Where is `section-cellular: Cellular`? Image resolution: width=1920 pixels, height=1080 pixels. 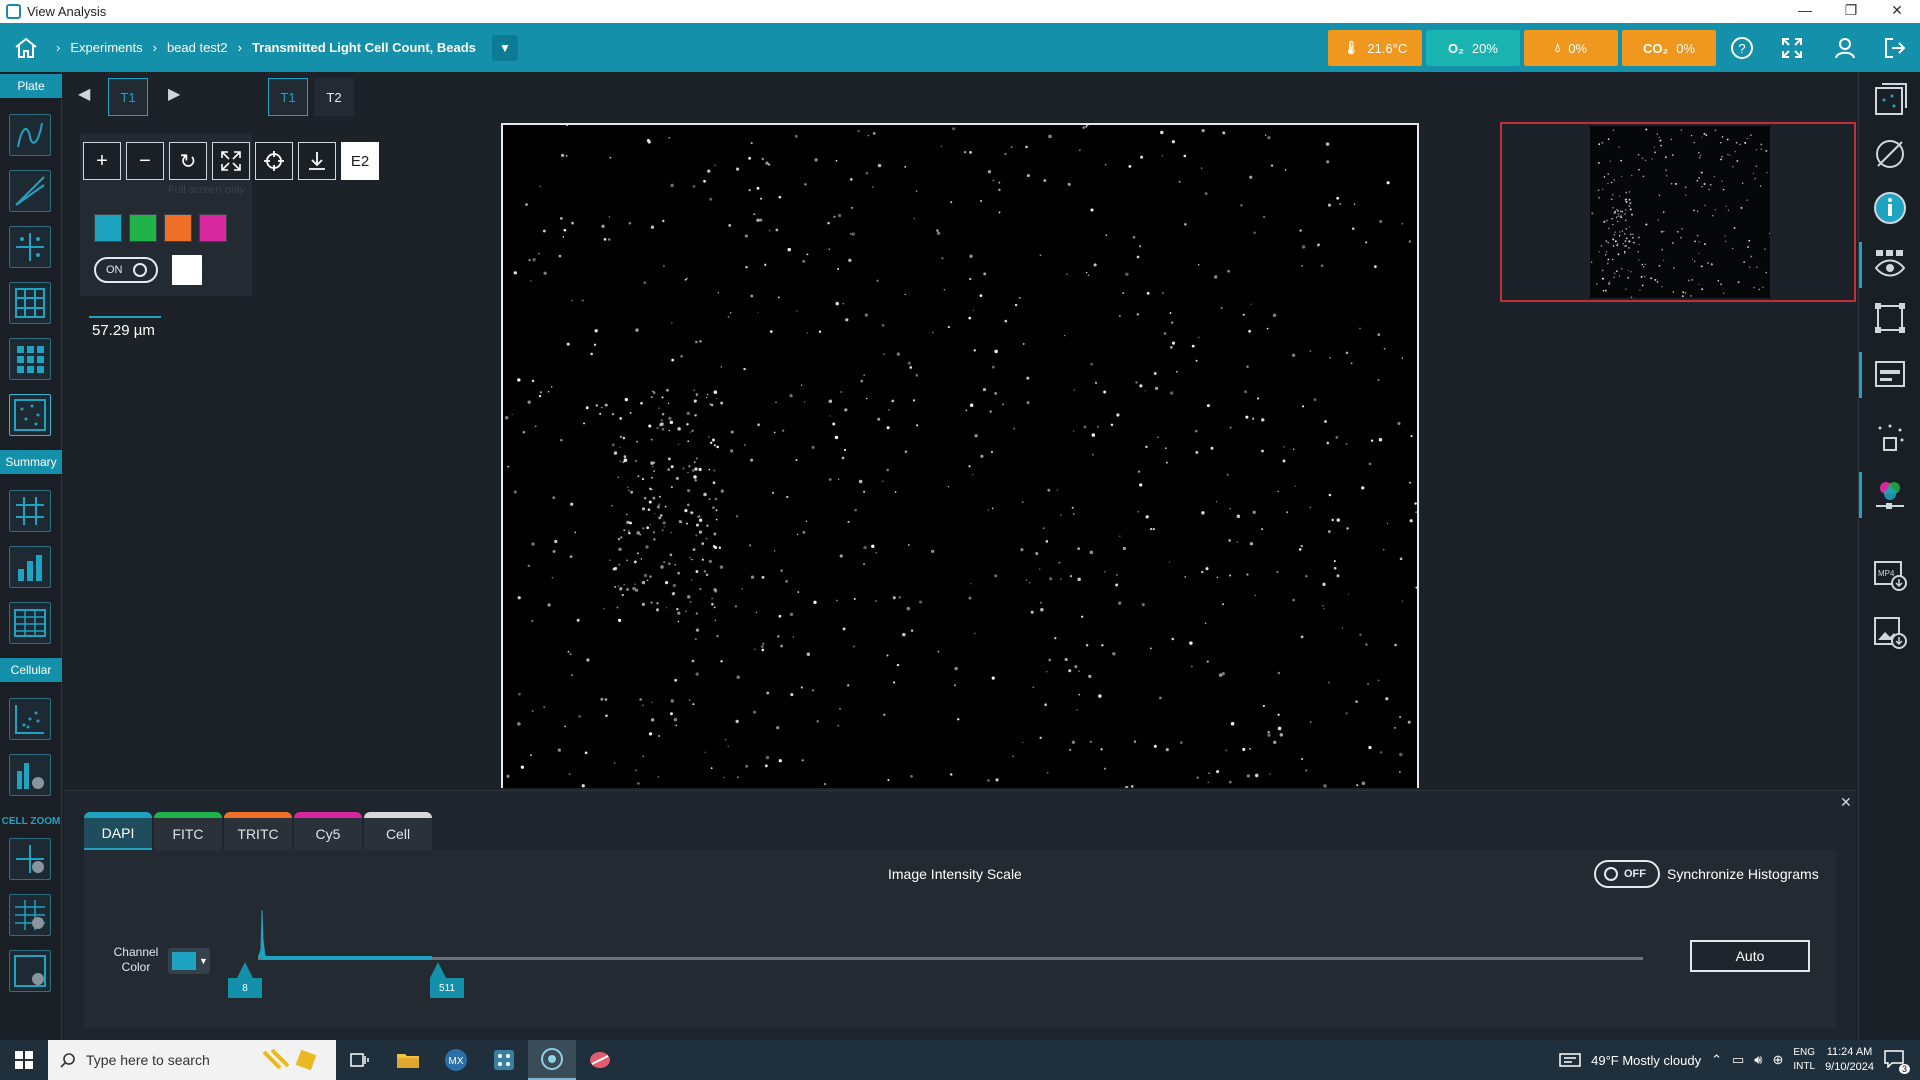
section-cellular: Cellular is located at coordinates (31, 670).